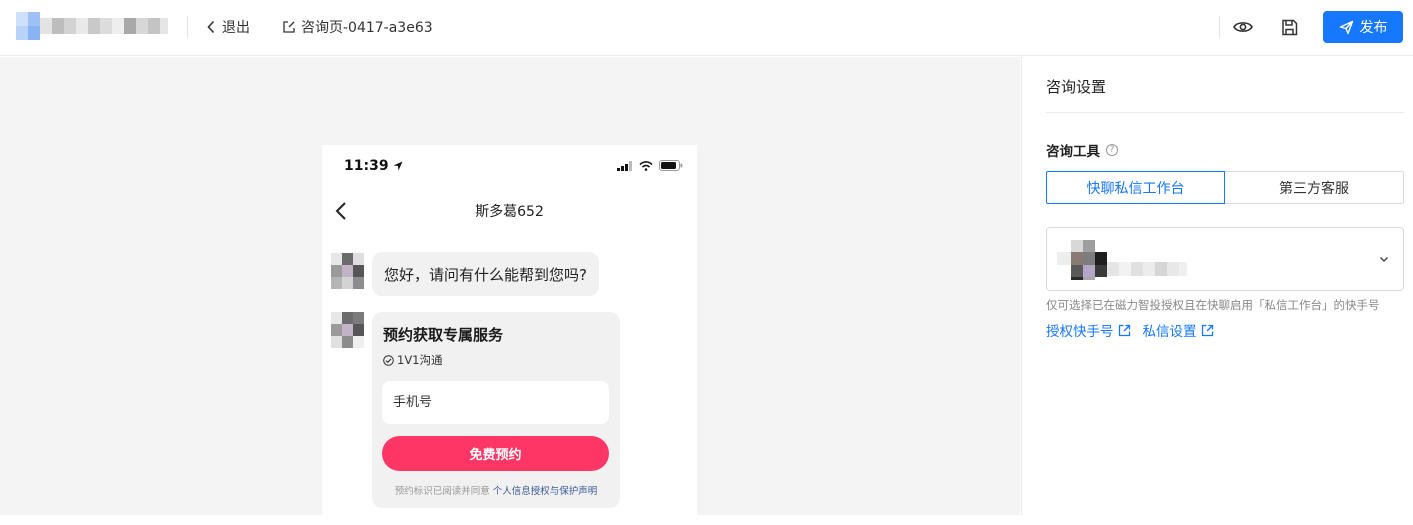 Image resolution: width=1413 pixels, height=525 pixels. I want to click on preview-button, so click(1243, 27).